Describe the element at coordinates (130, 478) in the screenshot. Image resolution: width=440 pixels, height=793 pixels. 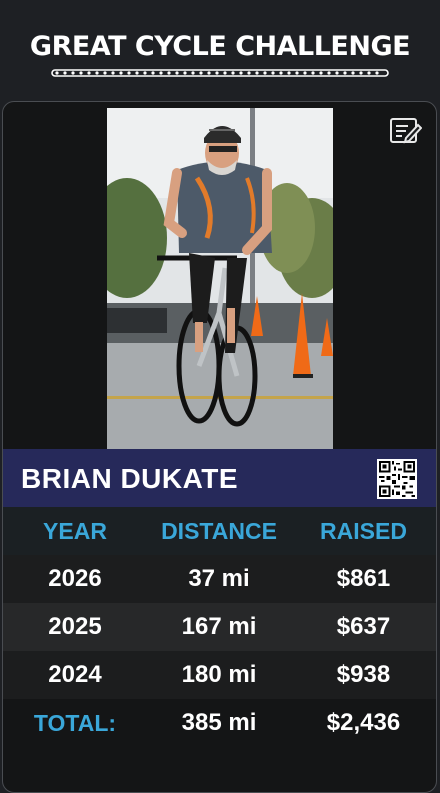
I see `participant-name: BRIAN DUKATE` at that location.